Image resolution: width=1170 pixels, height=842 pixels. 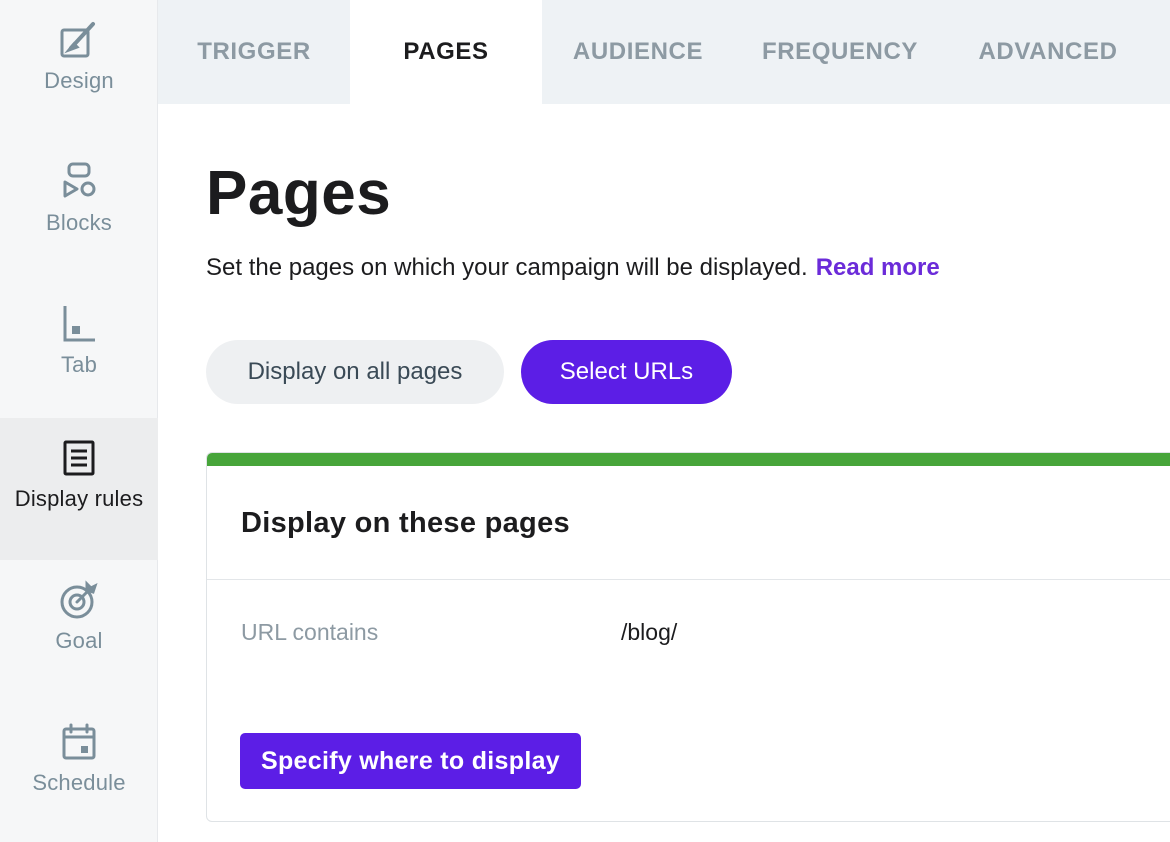 What do you see at coordinates (840, 52) in the screenshot?
I see `tab-frequency: FREQUENCY` at bounding box center [840, 52].